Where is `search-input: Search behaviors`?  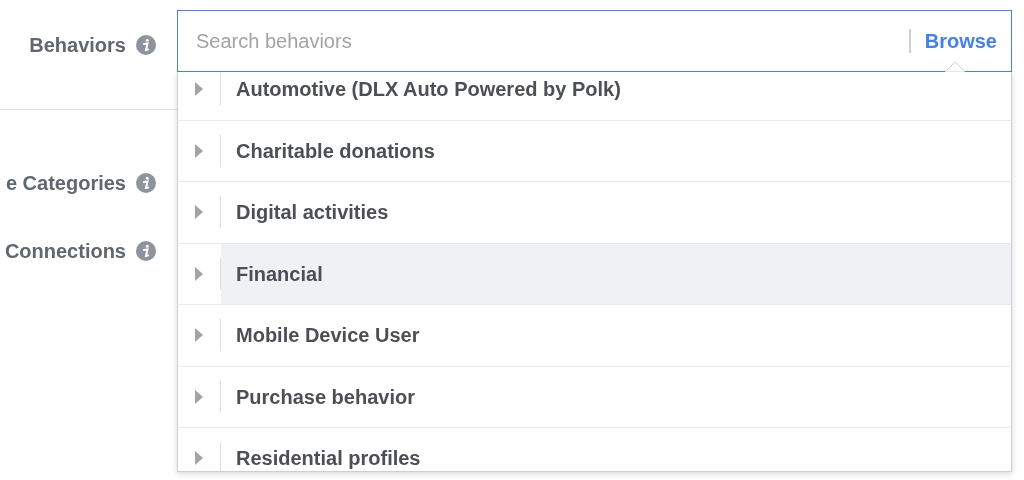
search-input: Search behaviors is located at coordinates (552, 41).